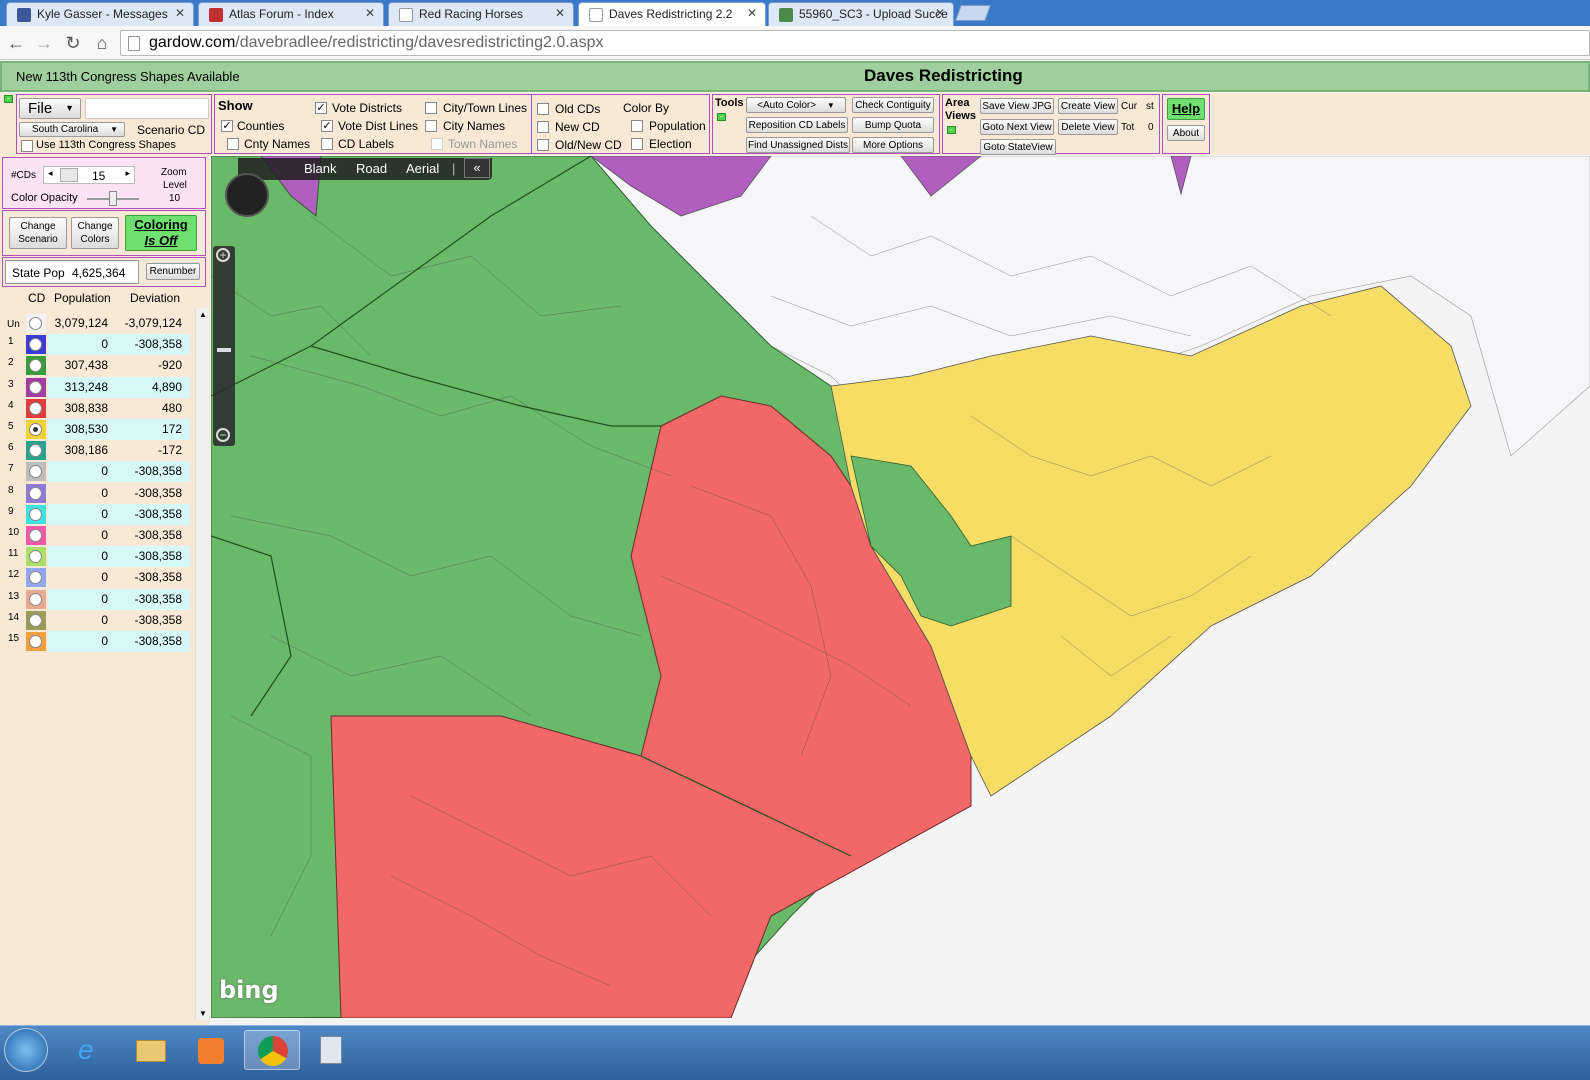 The width and height of the screenshot is (1590, 1080). What do you see at coordinates (92, 1050) in the screenshot?
I see `internet-explorer-icon: e` at bounding box center [92, 1050].